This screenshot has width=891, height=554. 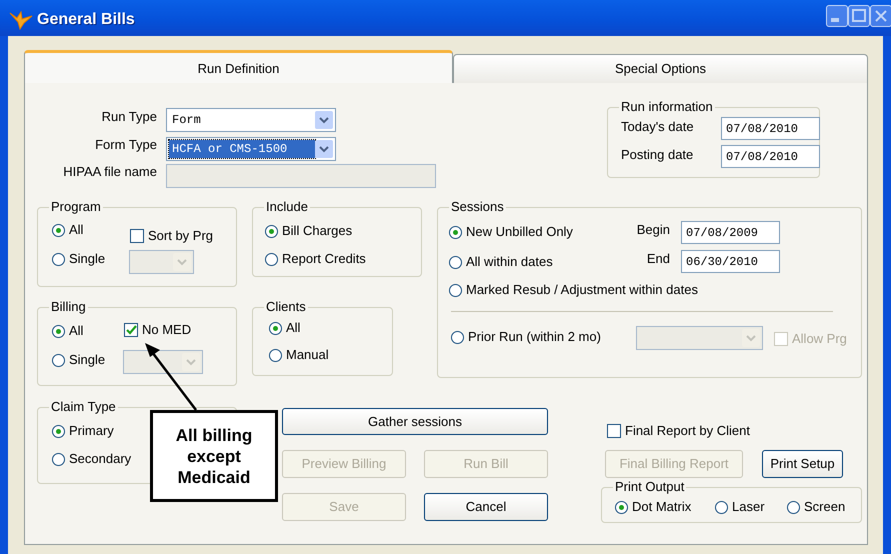 What do you see at coordinates (802, 464) in the screenshot?
I see `button: Print Setup` at bounding box center [802, 464].